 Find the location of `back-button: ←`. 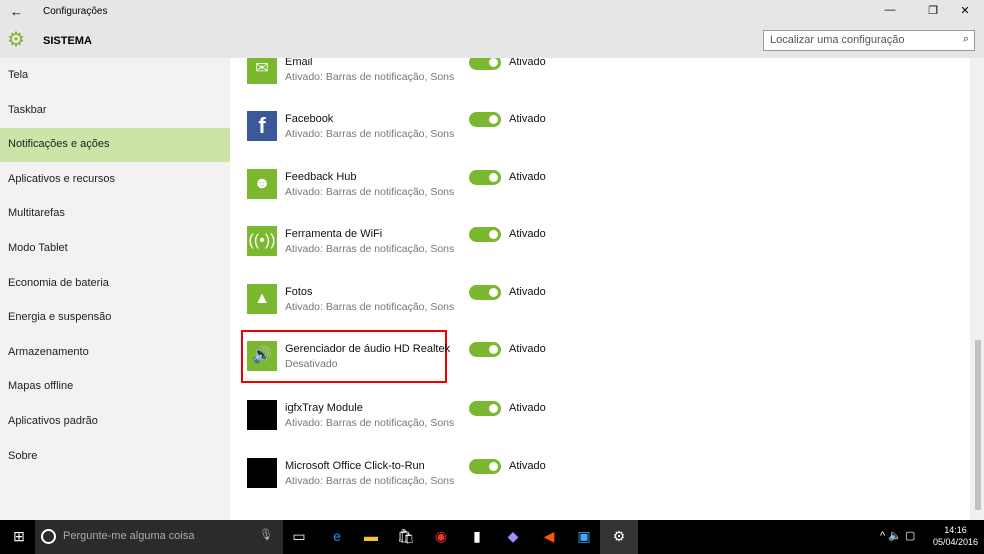

back-button: ← is located at coordinates (16, 11).